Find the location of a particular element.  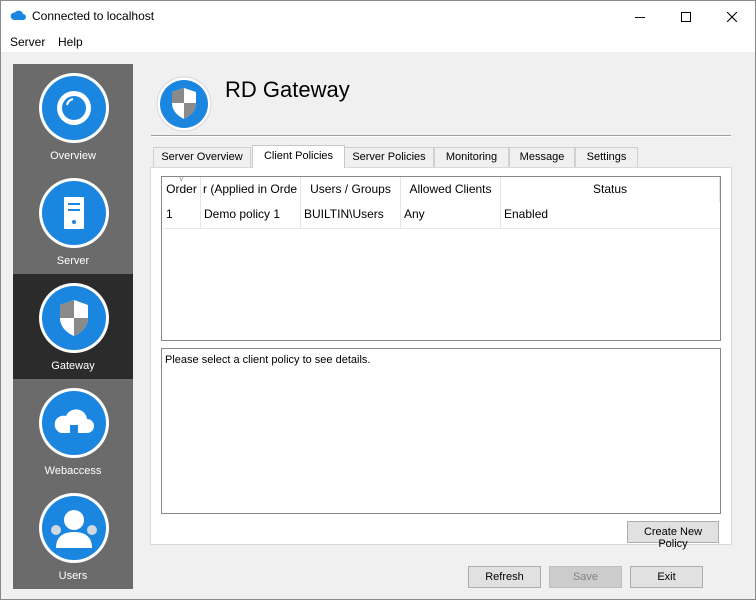

sidebar-item-users: Users is located at coordinates (73, 536).